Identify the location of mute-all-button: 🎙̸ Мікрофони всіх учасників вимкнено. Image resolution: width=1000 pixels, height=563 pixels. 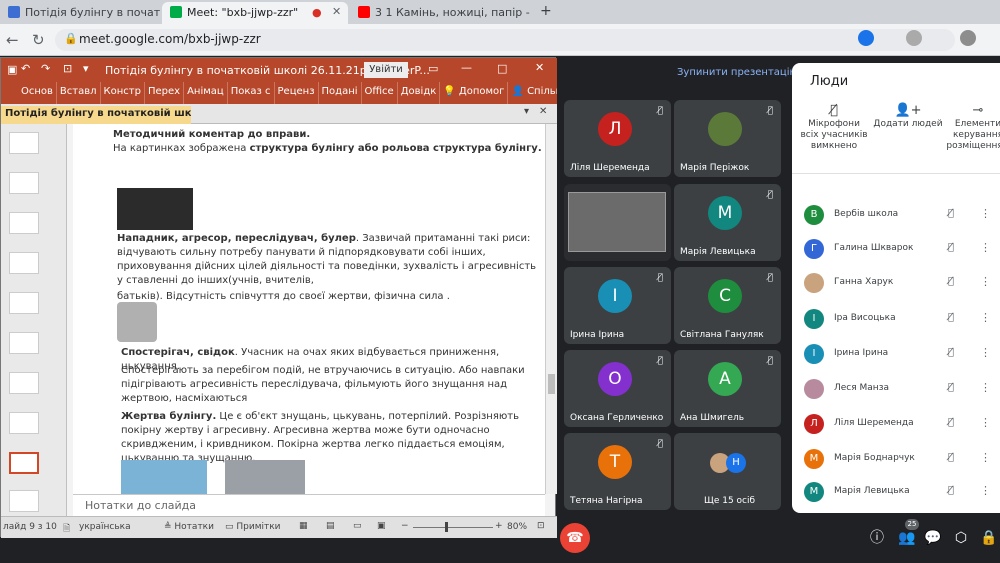
(834, 128).